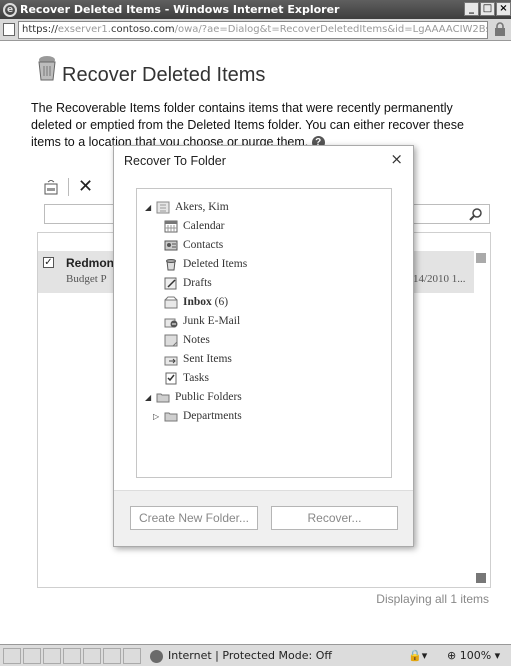 Image resolution: width=511 pixels, height=666 pixels. Describe the element at coordinates (417, 656) in the screenshot. I see `protected-mode-icon: 🔒▾` at that location.